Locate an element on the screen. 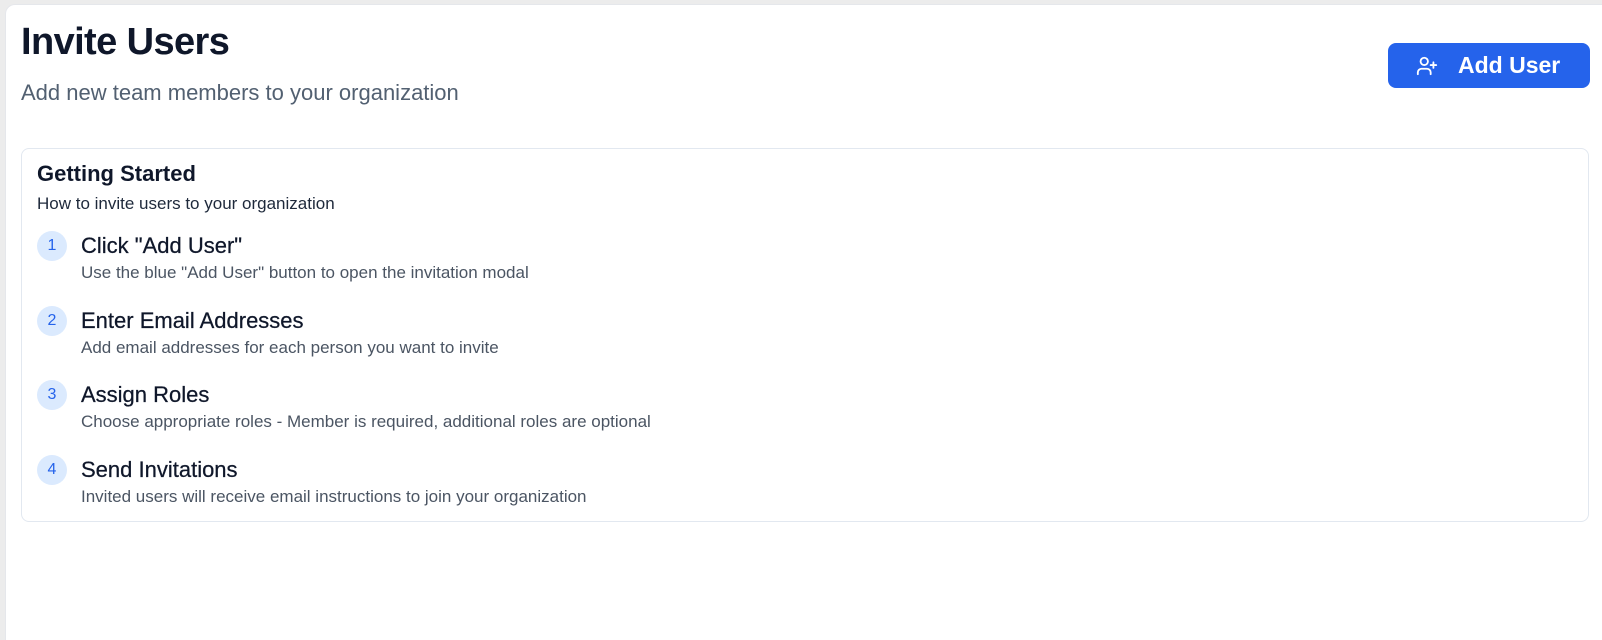  page-title: Invite Users is located at coordinates (125, 42).